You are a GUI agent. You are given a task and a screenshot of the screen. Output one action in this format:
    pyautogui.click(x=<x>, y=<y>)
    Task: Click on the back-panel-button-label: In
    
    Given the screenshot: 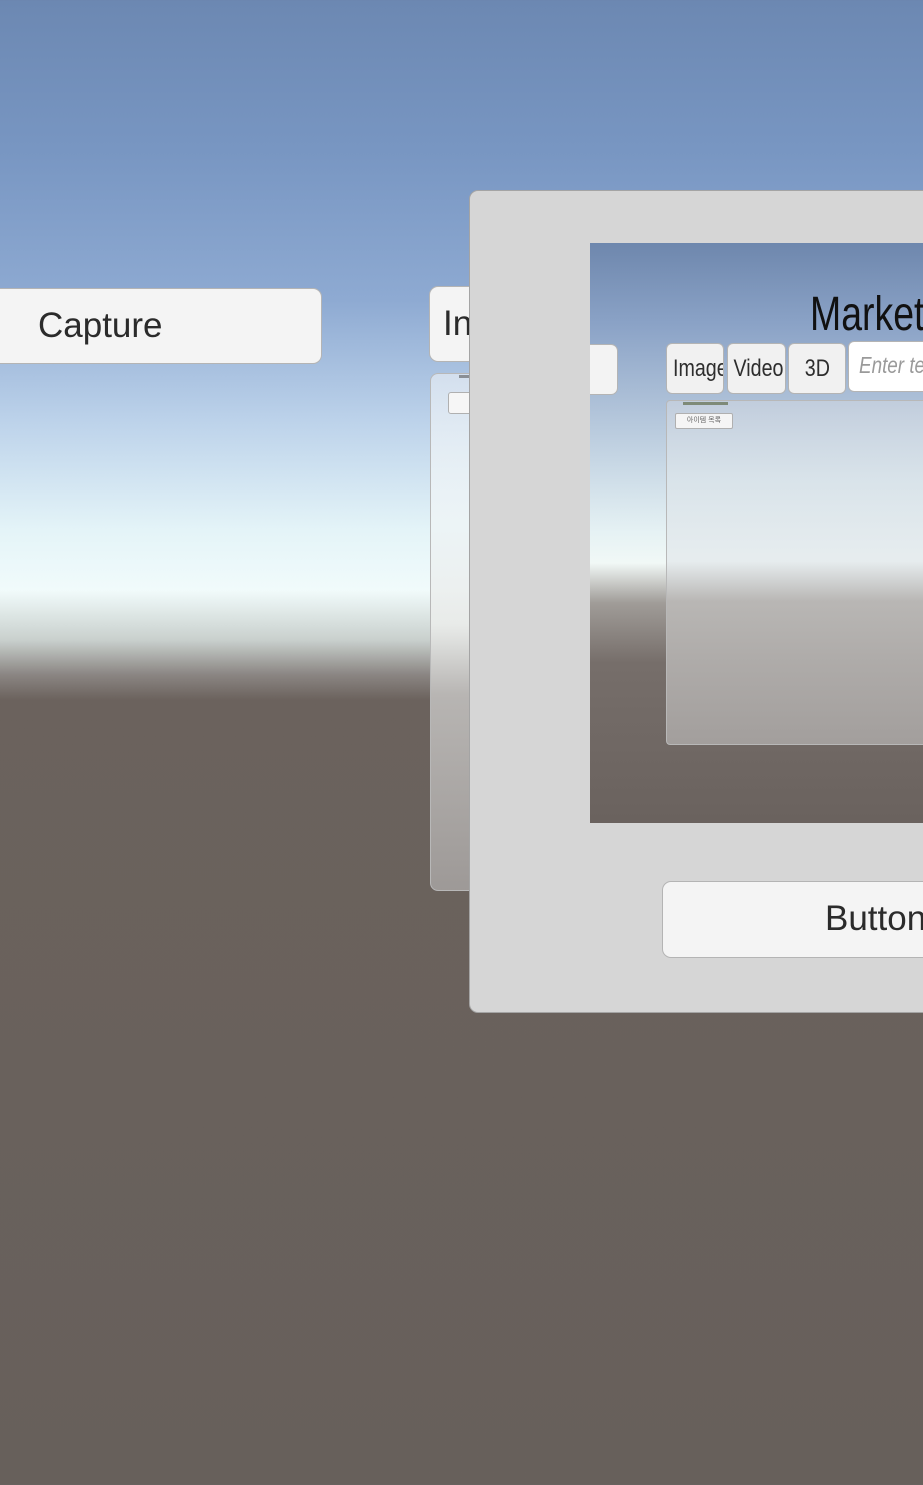 What is the action you would take?
    pyautogui.click(x=458, y=323)
    